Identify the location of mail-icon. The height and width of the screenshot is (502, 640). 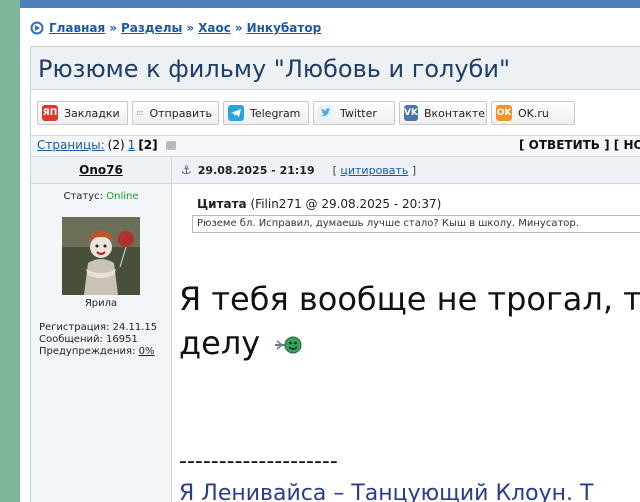
(140, 113).